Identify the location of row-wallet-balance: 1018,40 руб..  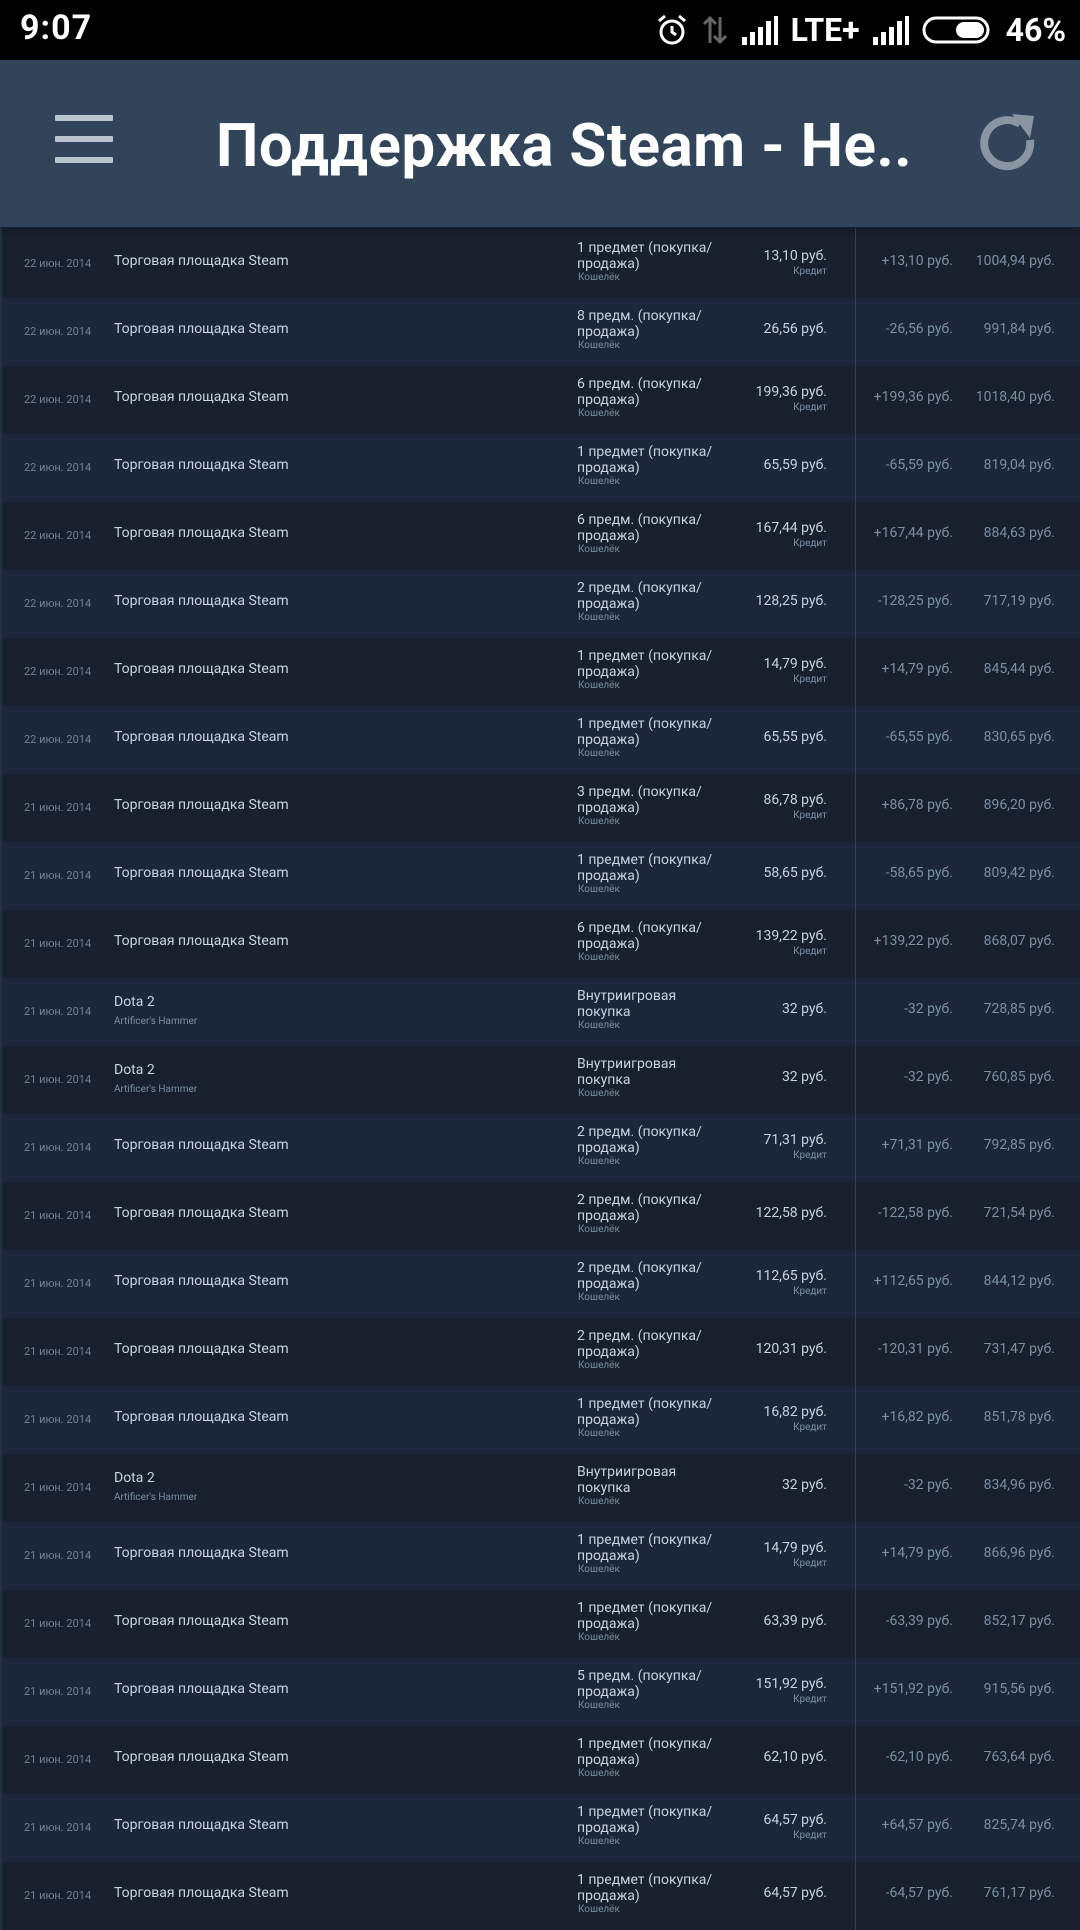
(1015, 397).